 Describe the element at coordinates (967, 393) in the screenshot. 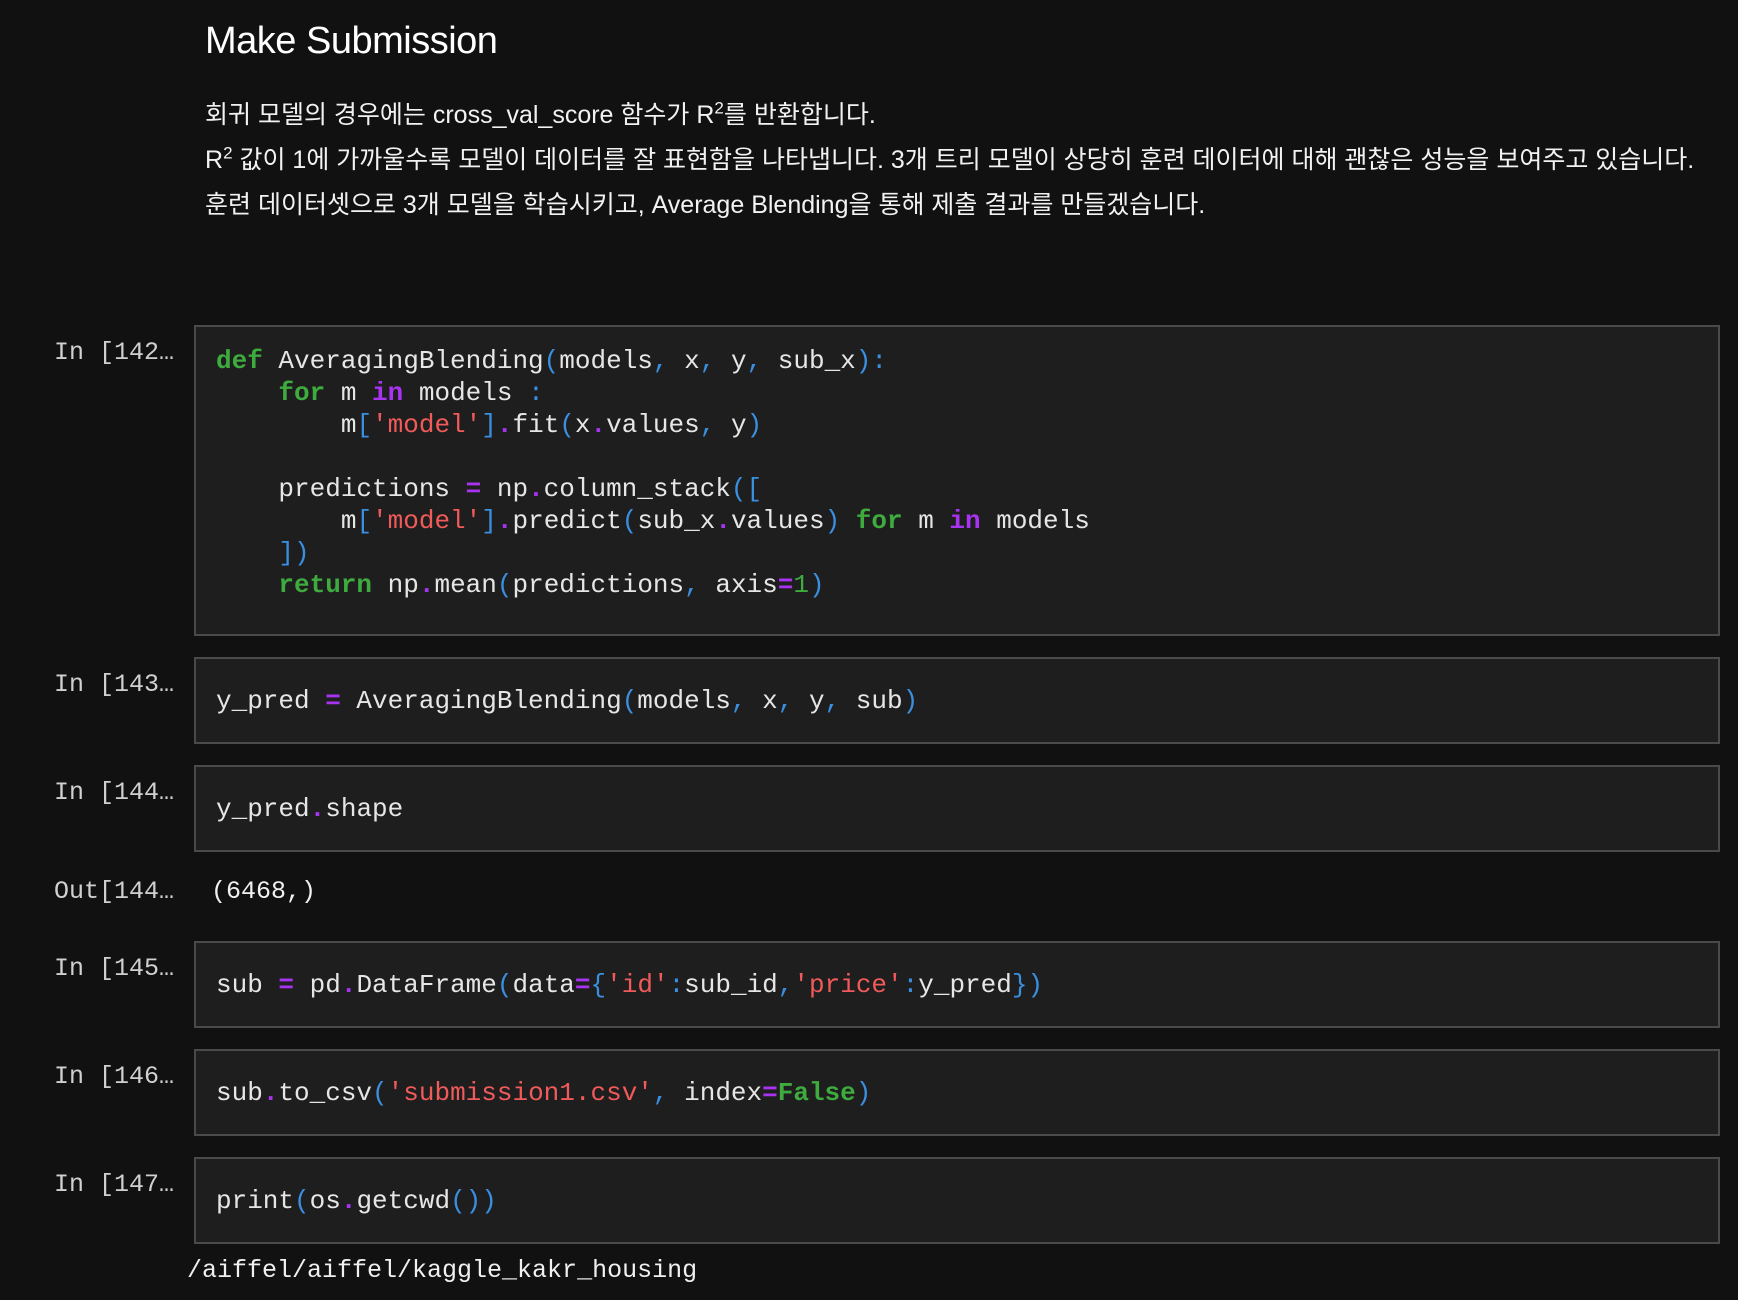

I see `code-line: for m in models :` at that location.